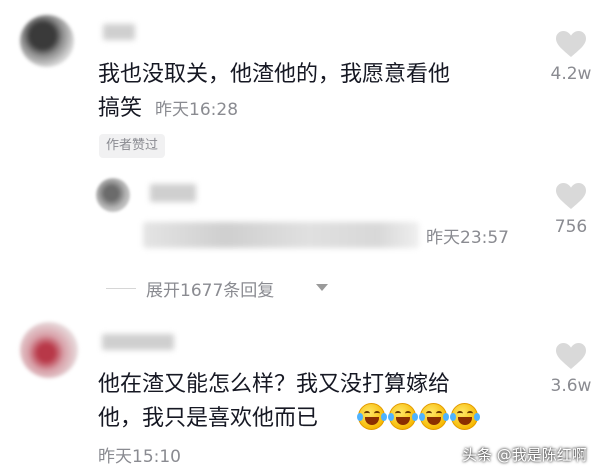 This screenshot has height=472, width=611. Describe the element at coordinates (197, 110) in the screenshot. I see `comment-time: 昨天16:28` at that location.